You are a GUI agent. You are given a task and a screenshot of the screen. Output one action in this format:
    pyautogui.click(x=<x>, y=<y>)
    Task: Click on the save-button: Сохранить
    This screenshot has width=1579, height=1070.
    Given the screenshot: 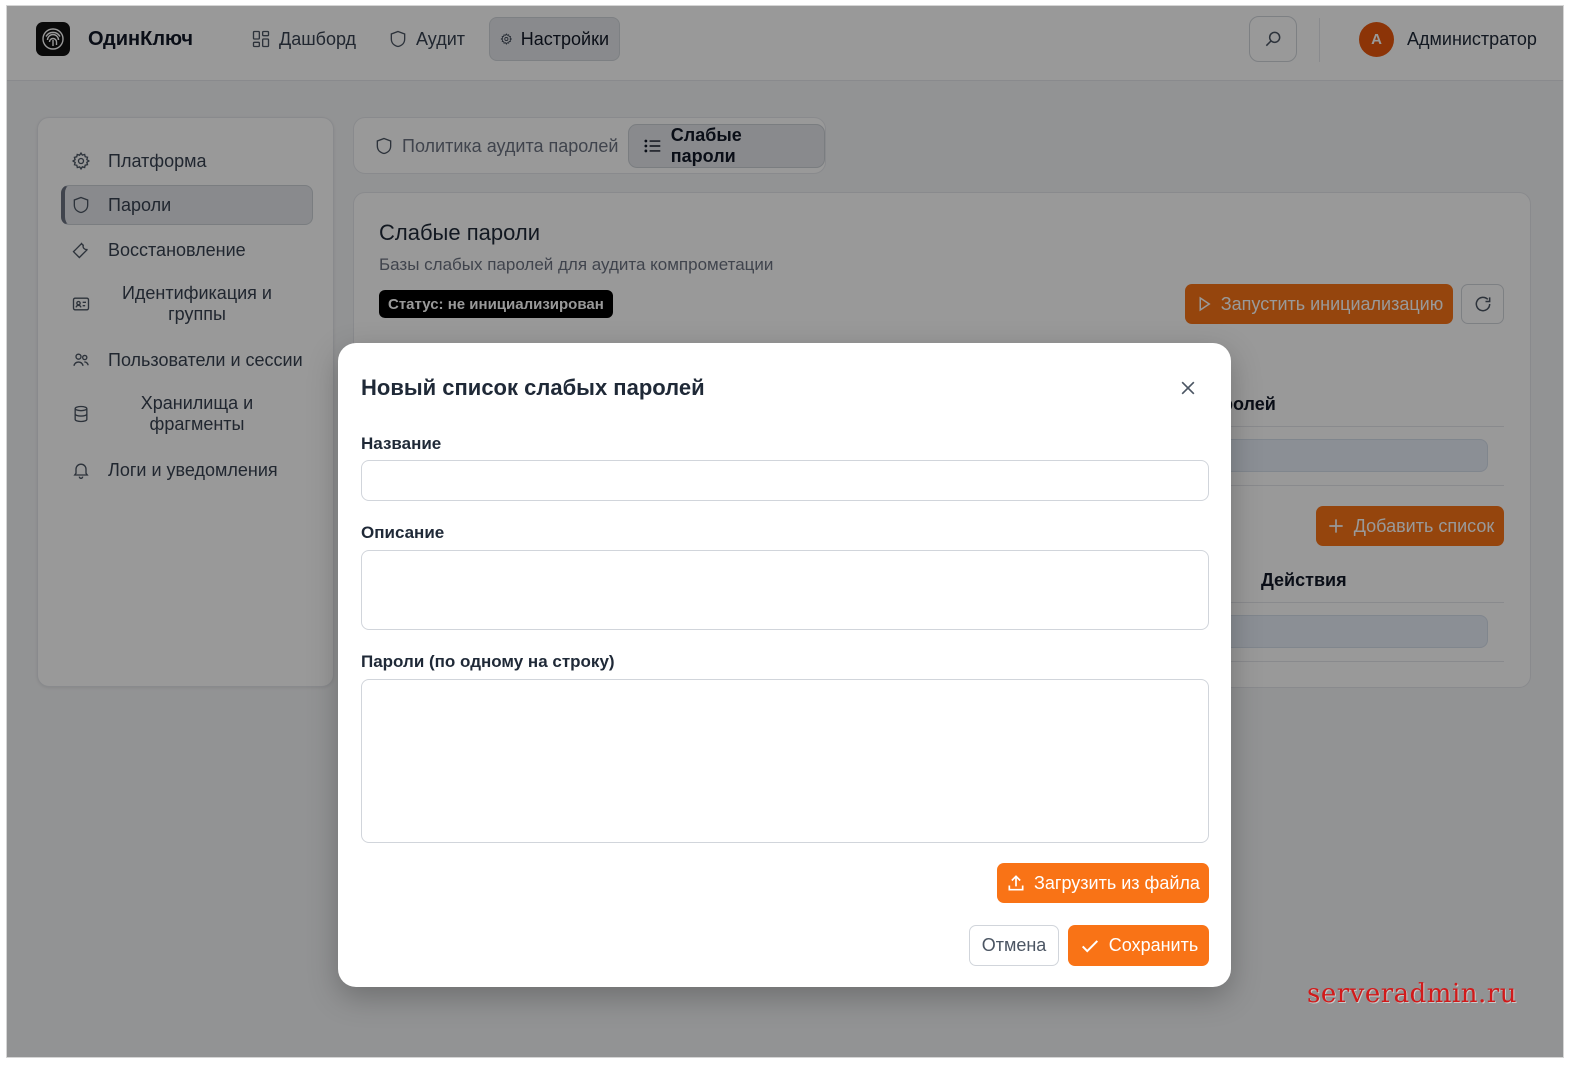 What is the action you would take?
    pyautogui.click(x=1138, y=945)
    